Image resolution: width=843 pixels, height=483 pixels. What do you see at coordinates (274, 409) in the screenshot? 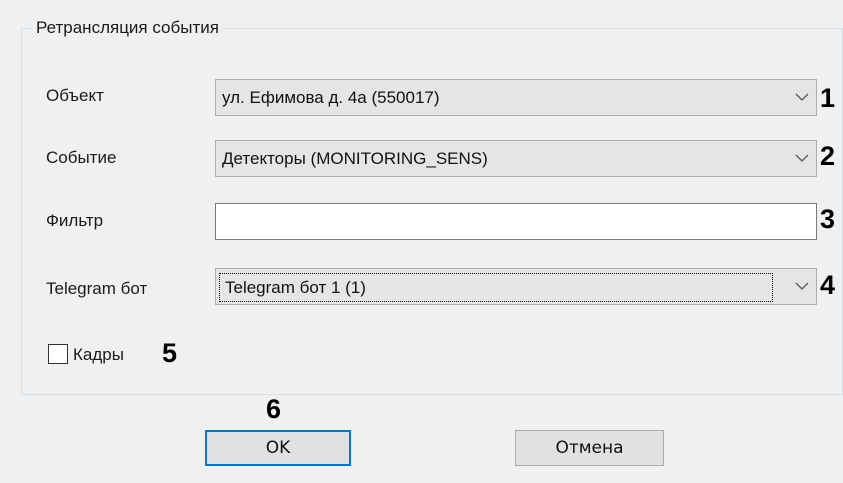
I see `callout-6: 6` at bounding box center [274, 409].